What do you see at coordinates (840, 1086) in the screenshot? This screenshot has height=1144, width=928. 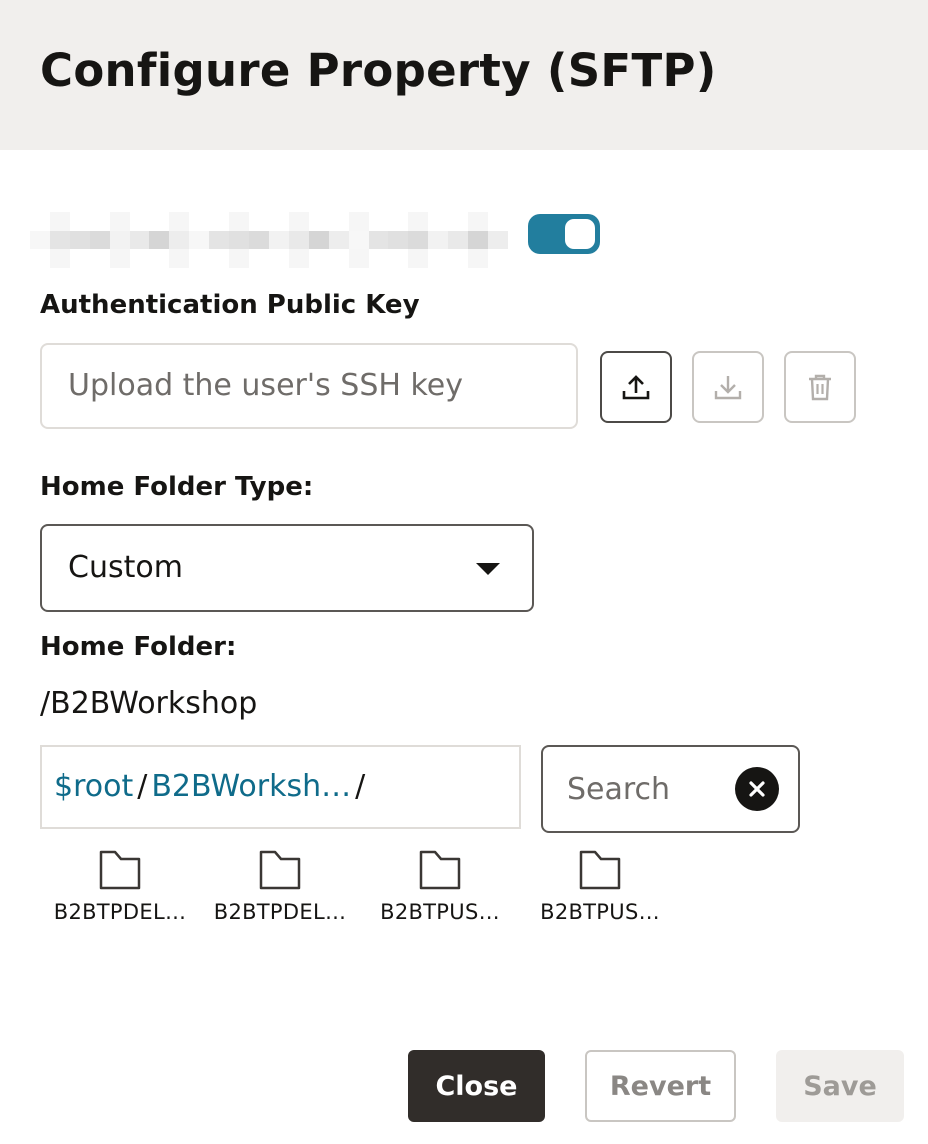 I see `save-button: Save` at bounding box center [840, 1086].